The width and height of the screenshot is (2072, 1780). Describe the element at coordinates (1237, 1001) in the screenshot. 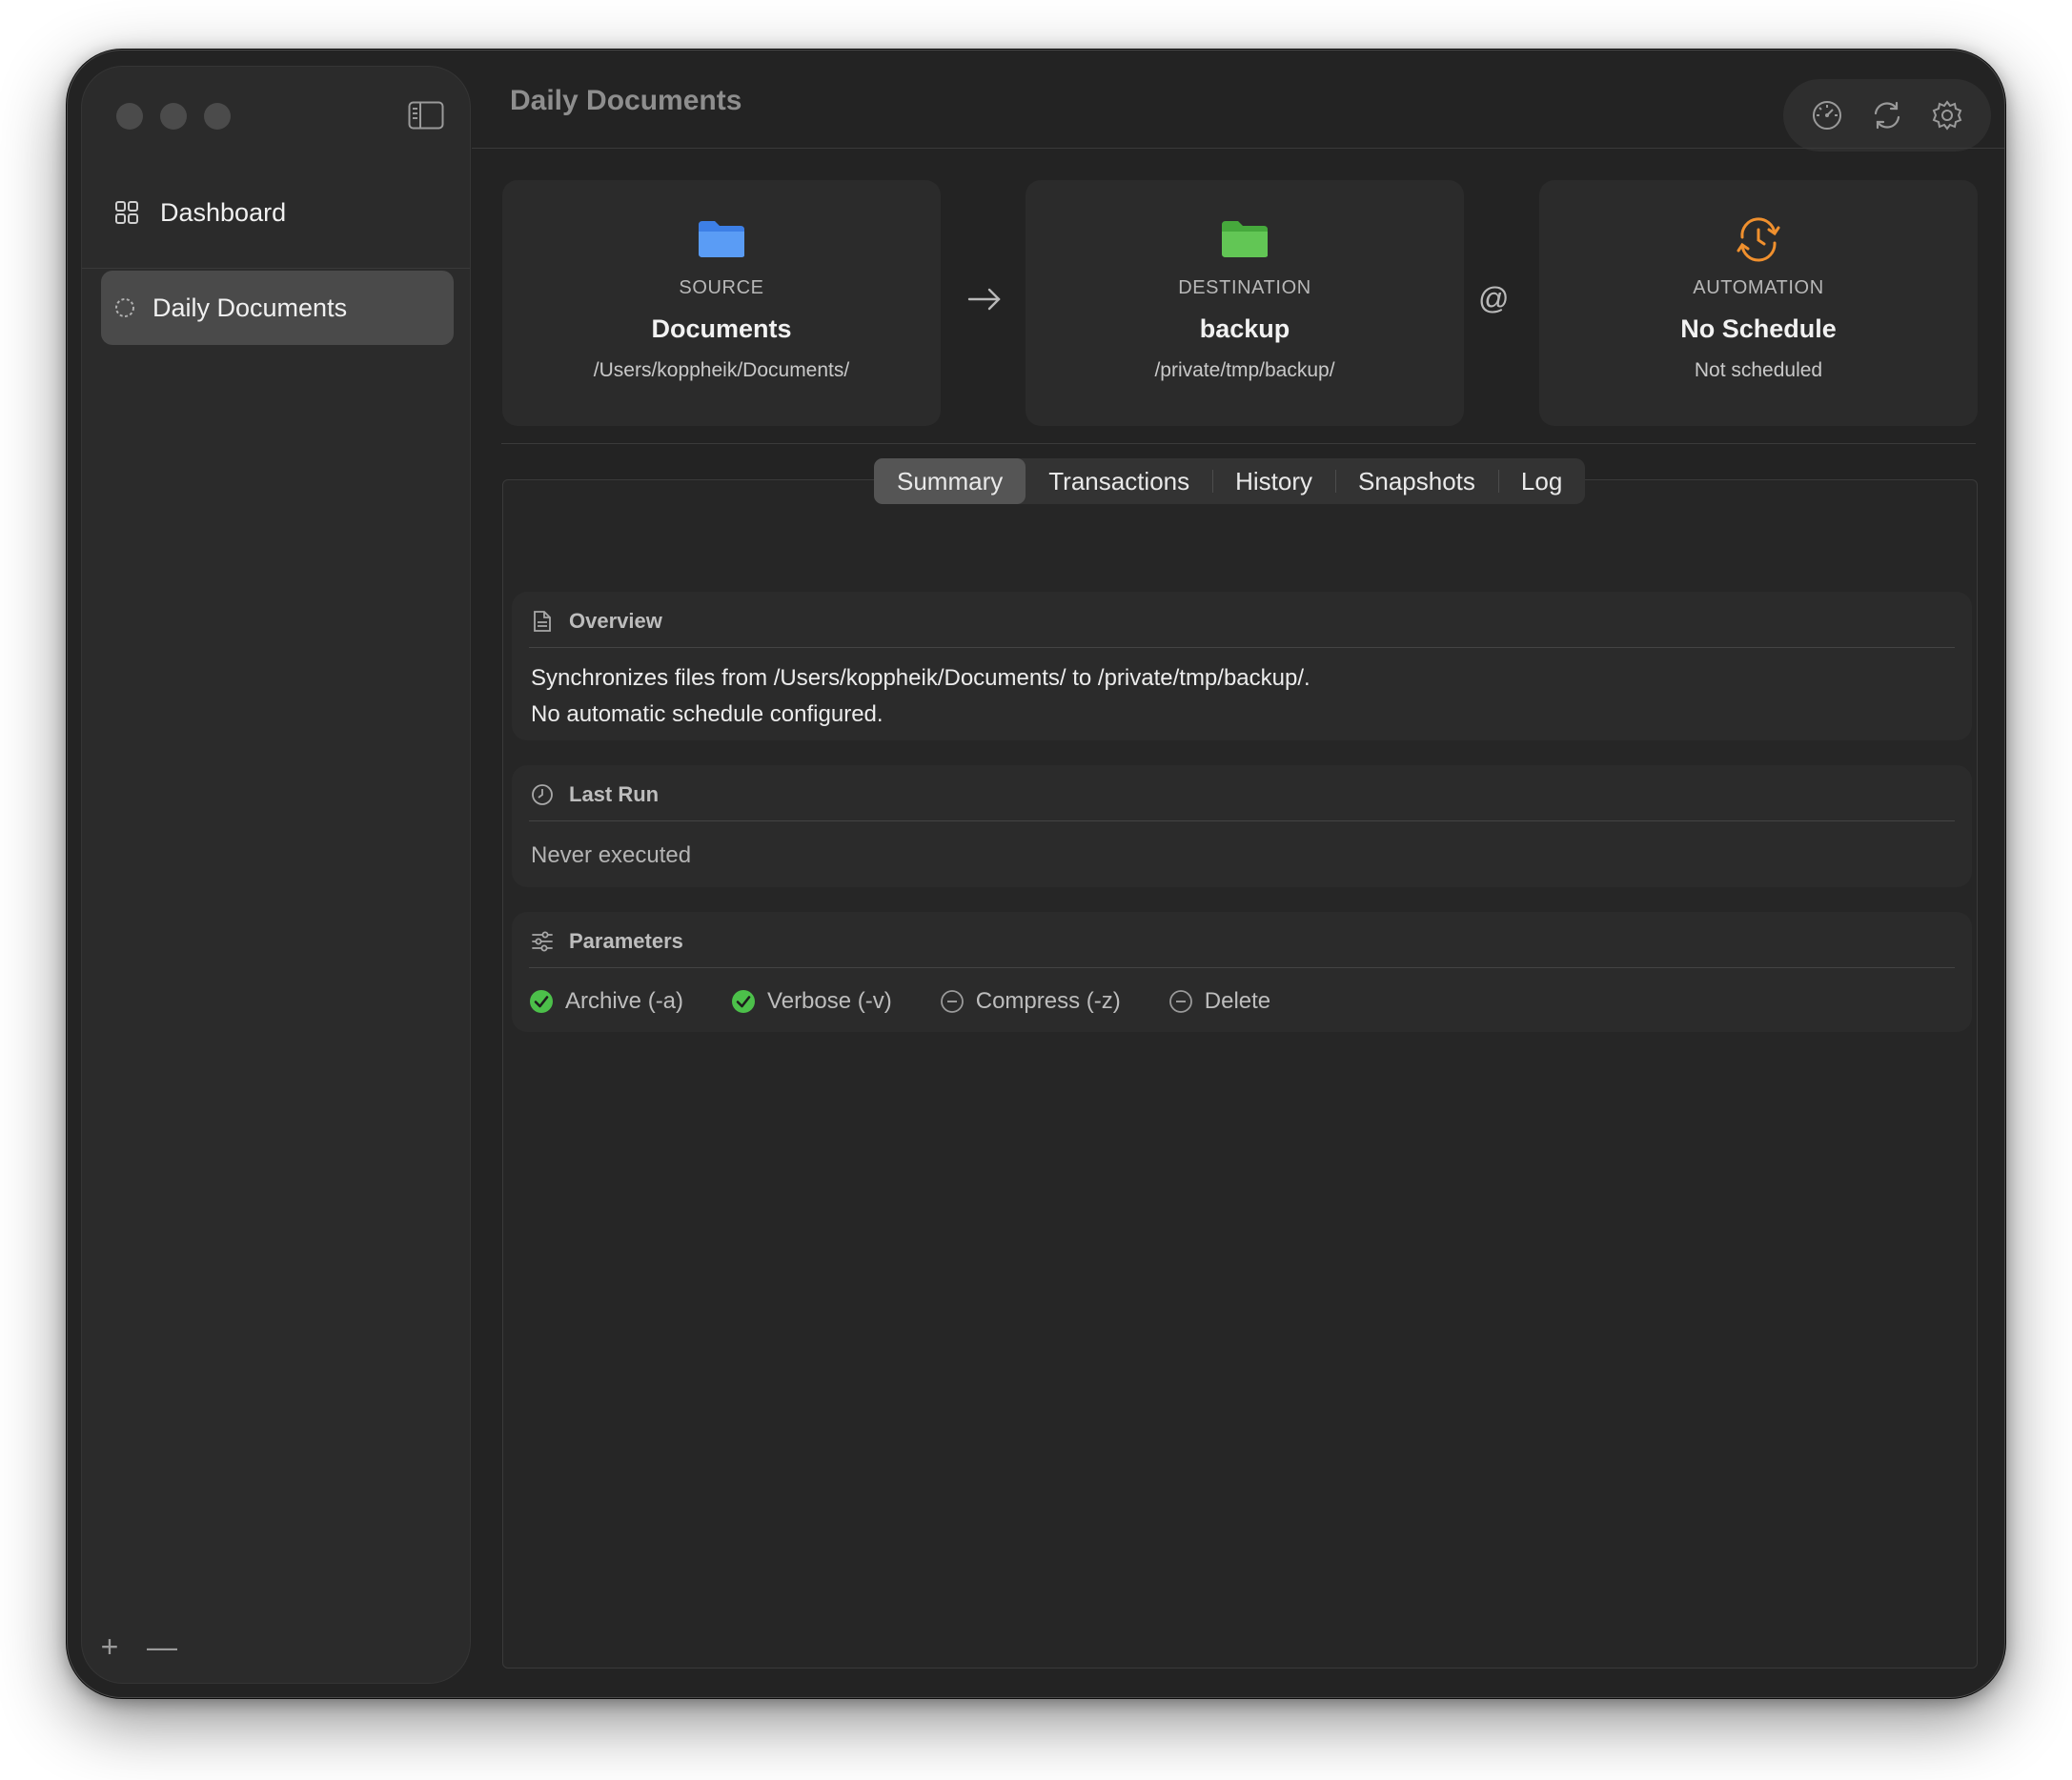

I see `param-label: Delete` at that location.